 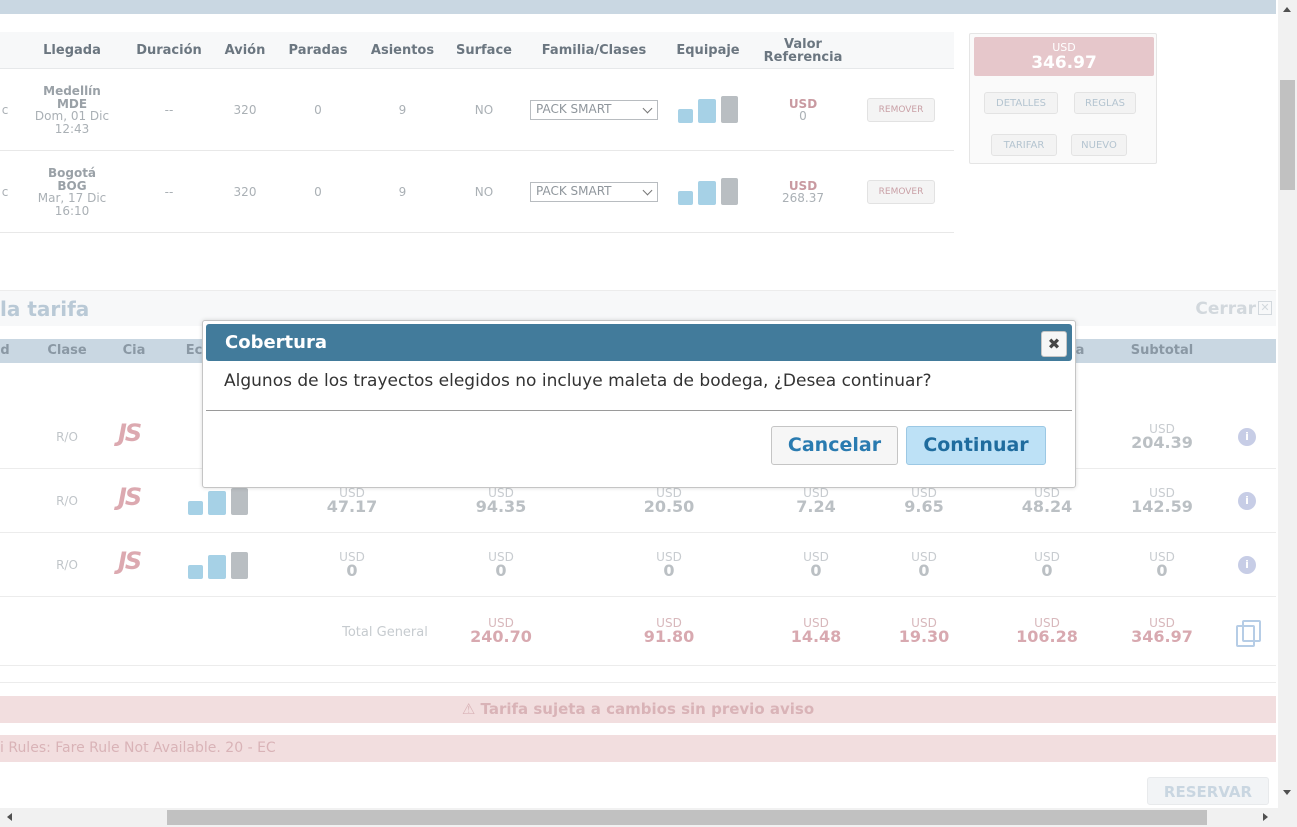 I want to click on header-clase: Clase, so click(x=67, y=350).